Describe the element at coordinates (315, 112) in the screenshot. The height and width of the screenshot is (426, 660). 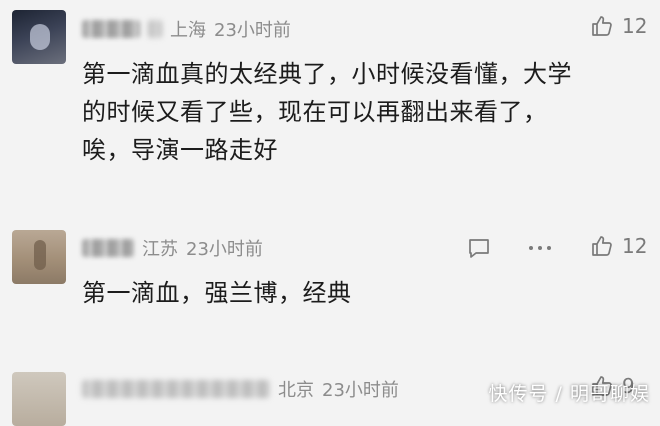
I see `comment-line: 的时候又看了些，现在可以再翻出来看了，` at that location.